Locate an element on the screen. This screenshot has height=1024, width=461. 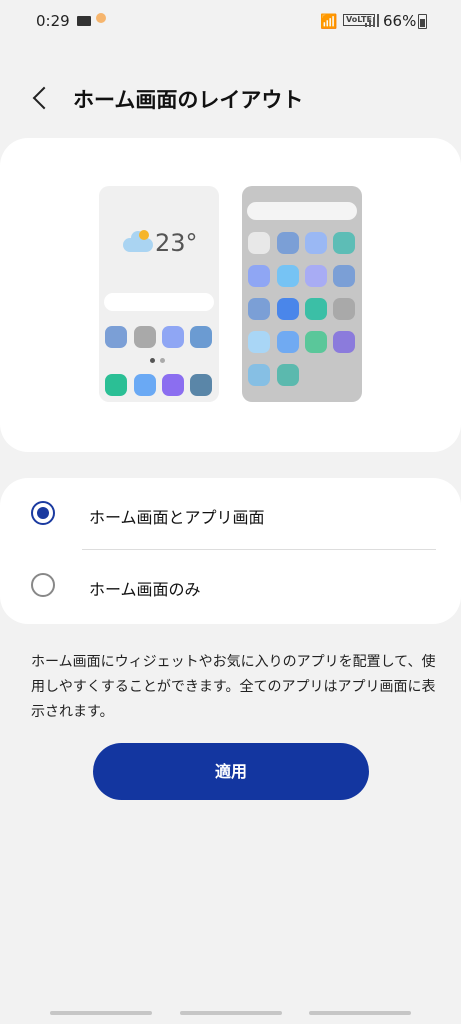
option-home-only: ホーム画面のみ is located at coordinates (230, 586).